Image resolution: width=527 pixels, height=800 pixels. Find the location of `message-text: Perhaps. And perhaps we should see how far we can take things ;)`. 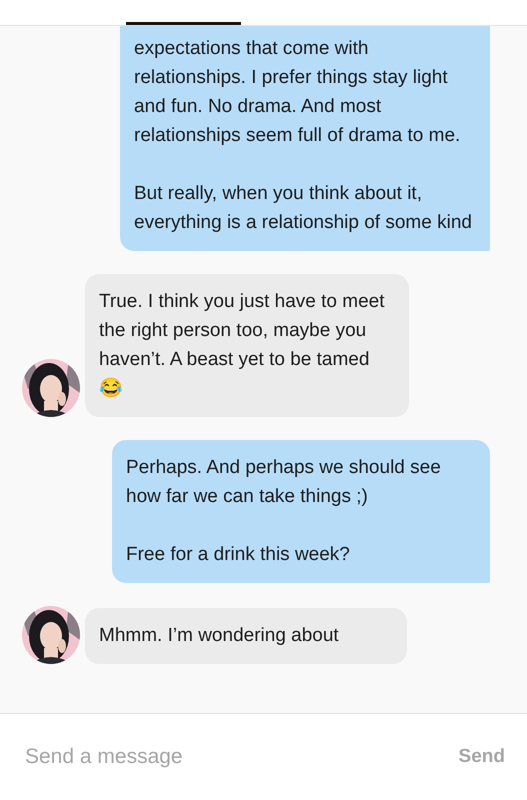

message-text: Perhaps. And perhaps we should see how far we can take things ;) is located at coordinates (284, 482).